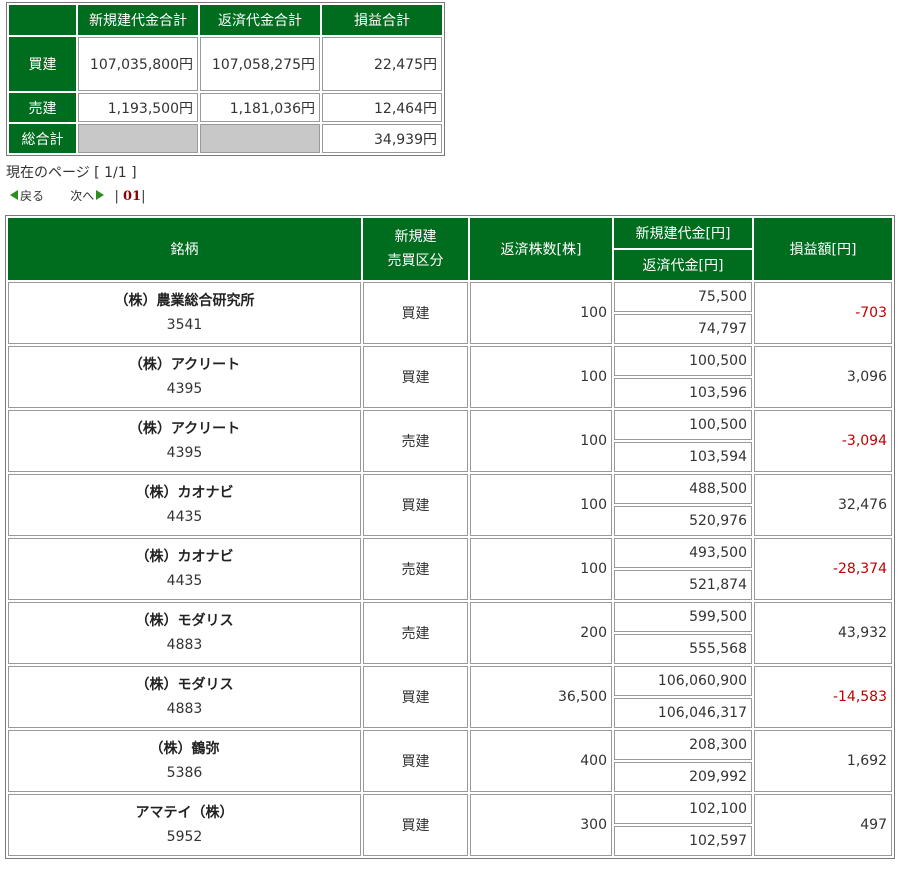 This screenshot has height=882, width=904. I want to click on summary-grand-new-total-empty, so click(138, 138).